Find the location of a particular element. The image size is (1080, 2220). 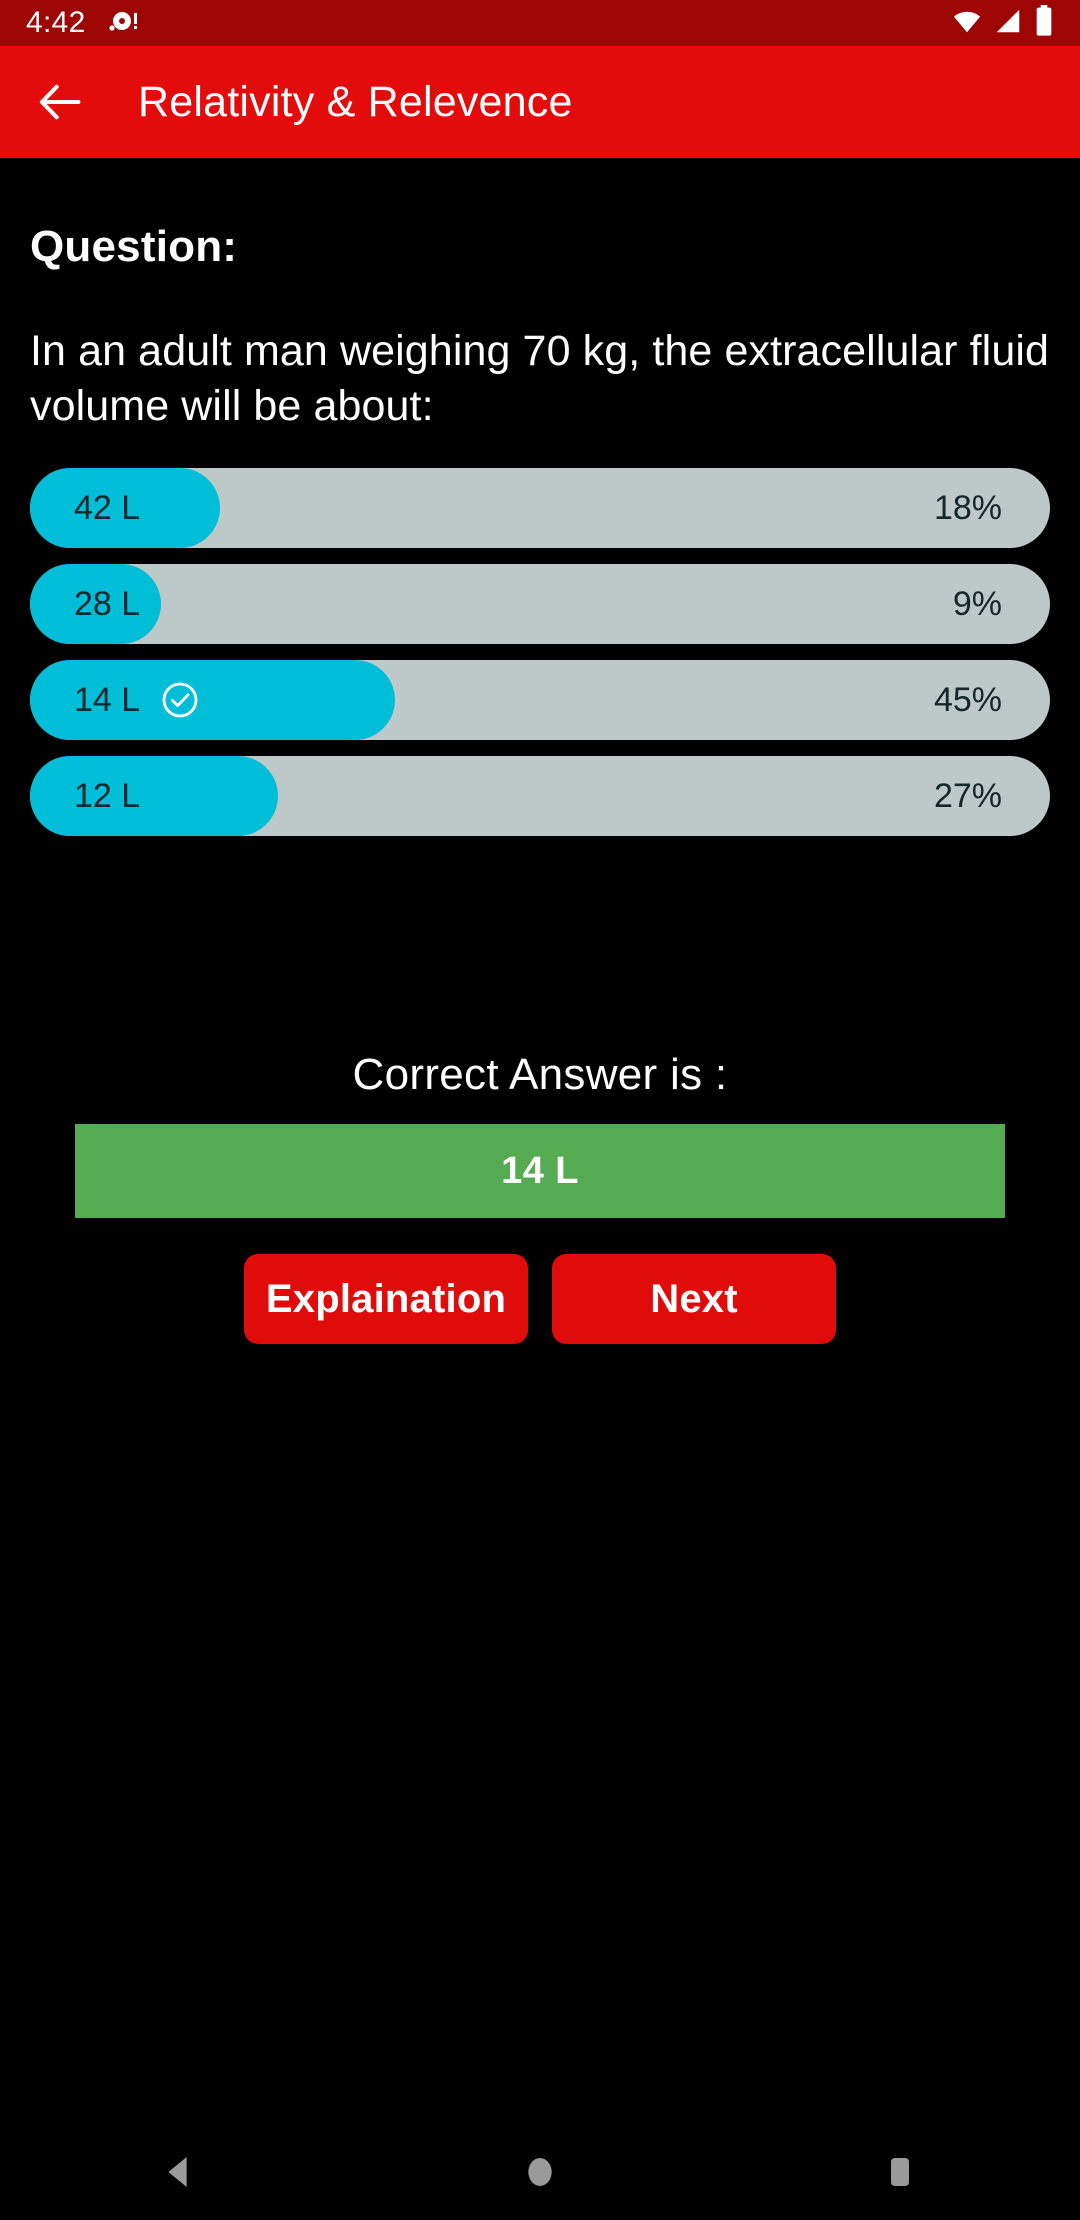

option-label: 42 L is located at coordinates (107, 507).